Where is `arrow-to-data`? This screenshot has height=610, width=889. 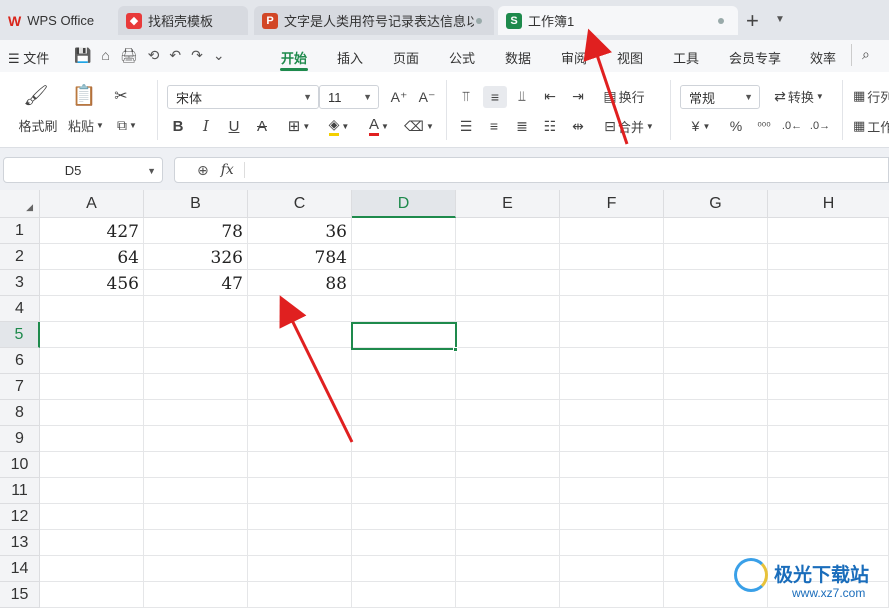 arrow-to-data is located at coordinates (316, 369).